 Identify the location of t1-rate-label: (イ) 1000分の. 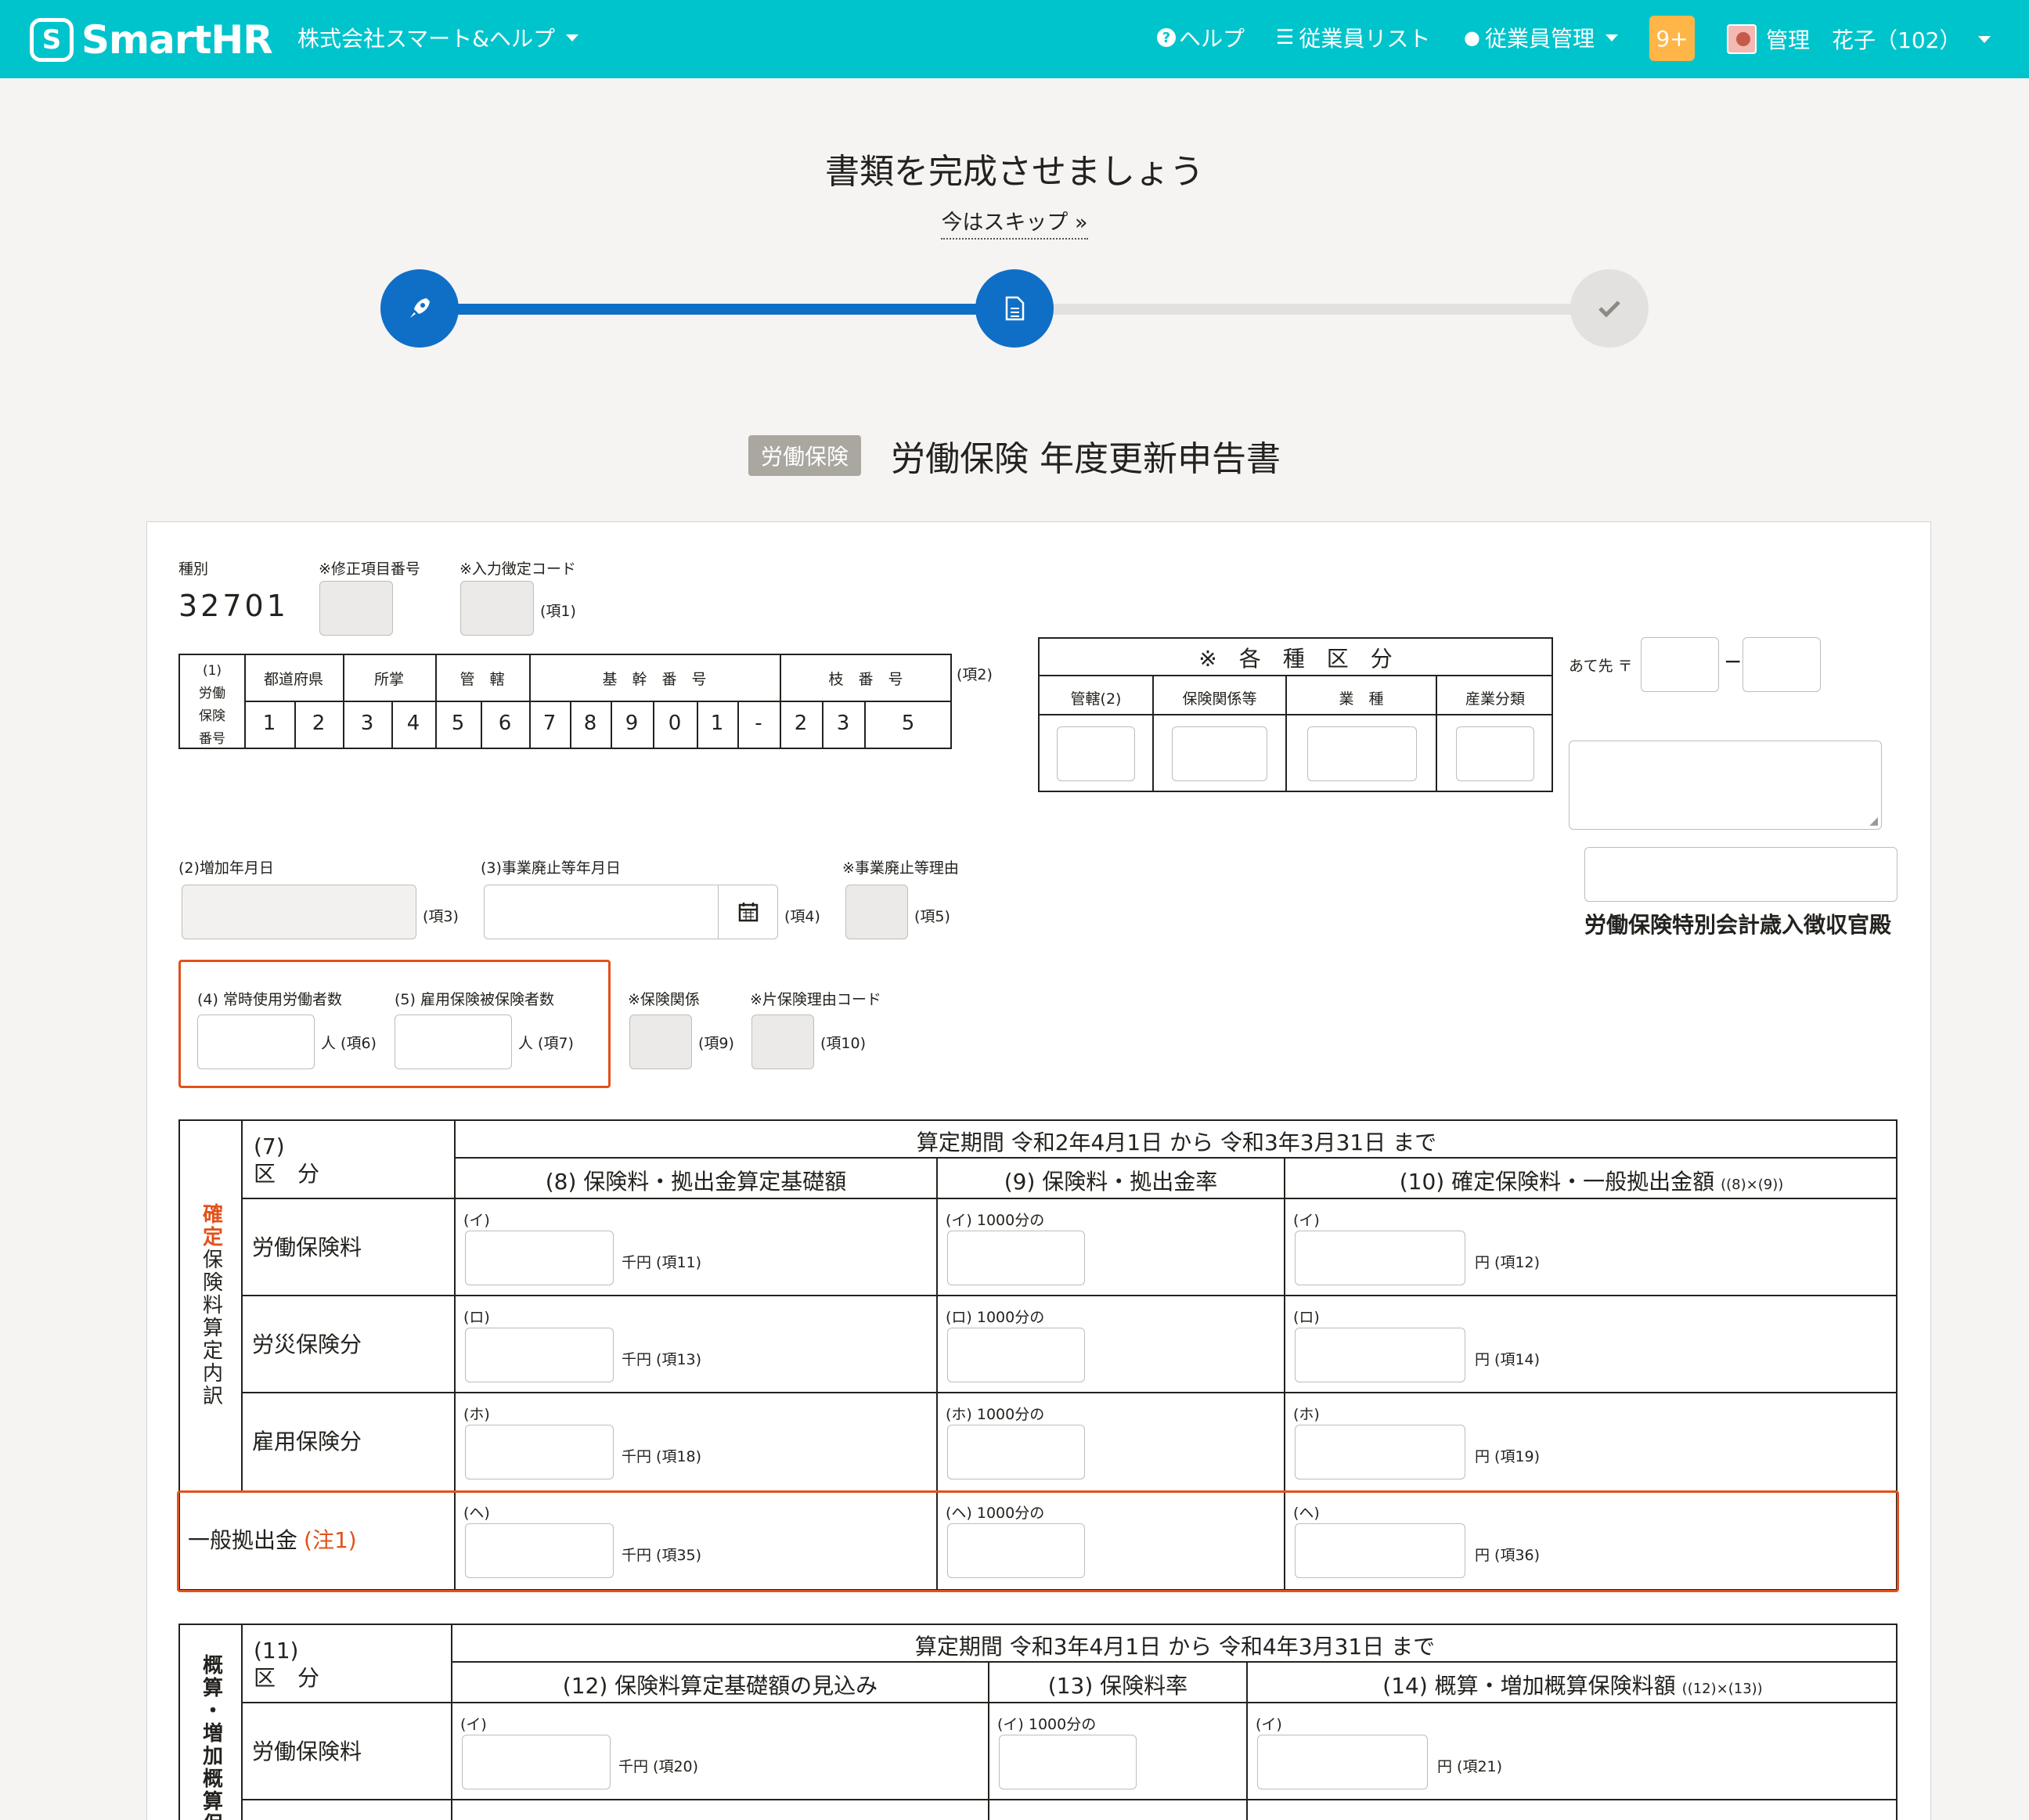
(996, 1220).